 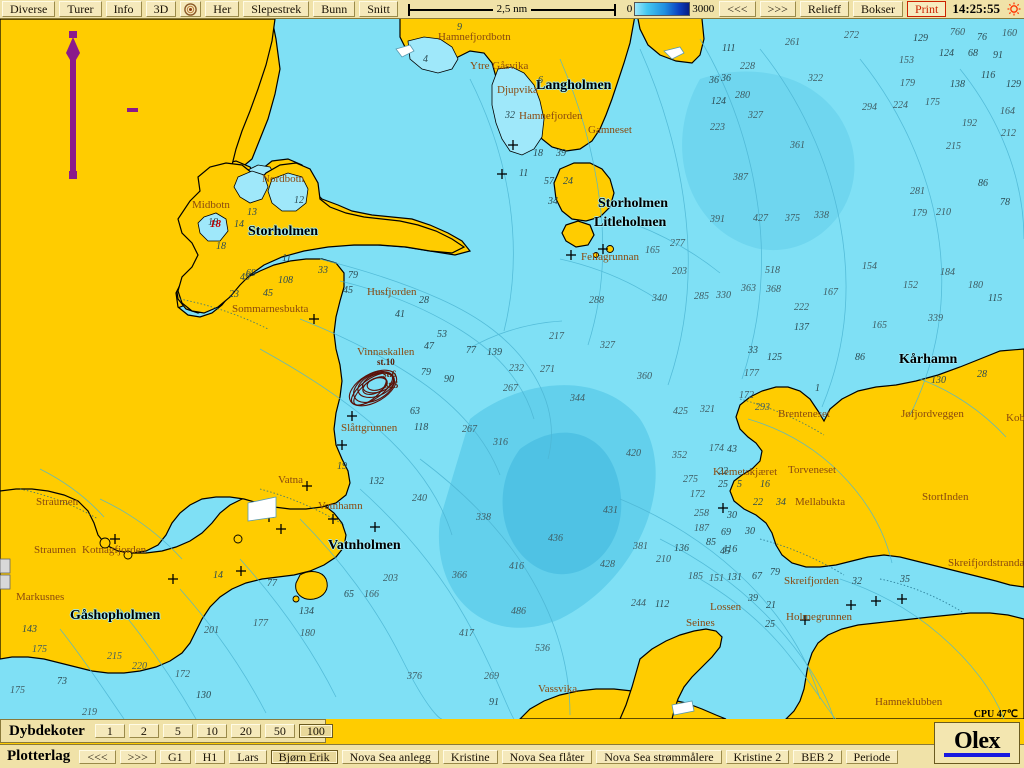 What do you see at coordinates (279, 731) in the screenshot?
I see `depth-option-50: 50` at bounding box center [279, 731].